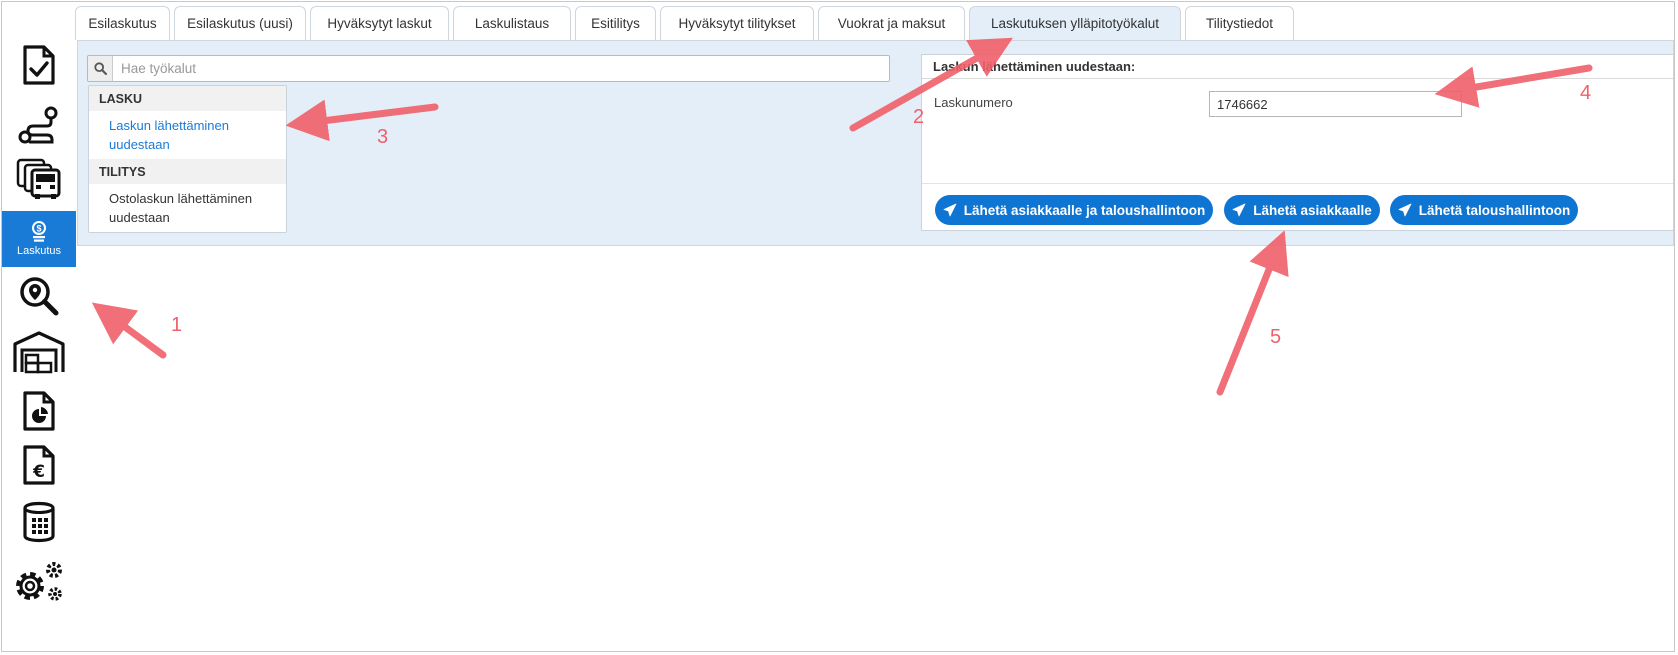  Describe the element at coordinates (177, 325) in the screenshot. I see `annotation-label-1: 1` at that location.